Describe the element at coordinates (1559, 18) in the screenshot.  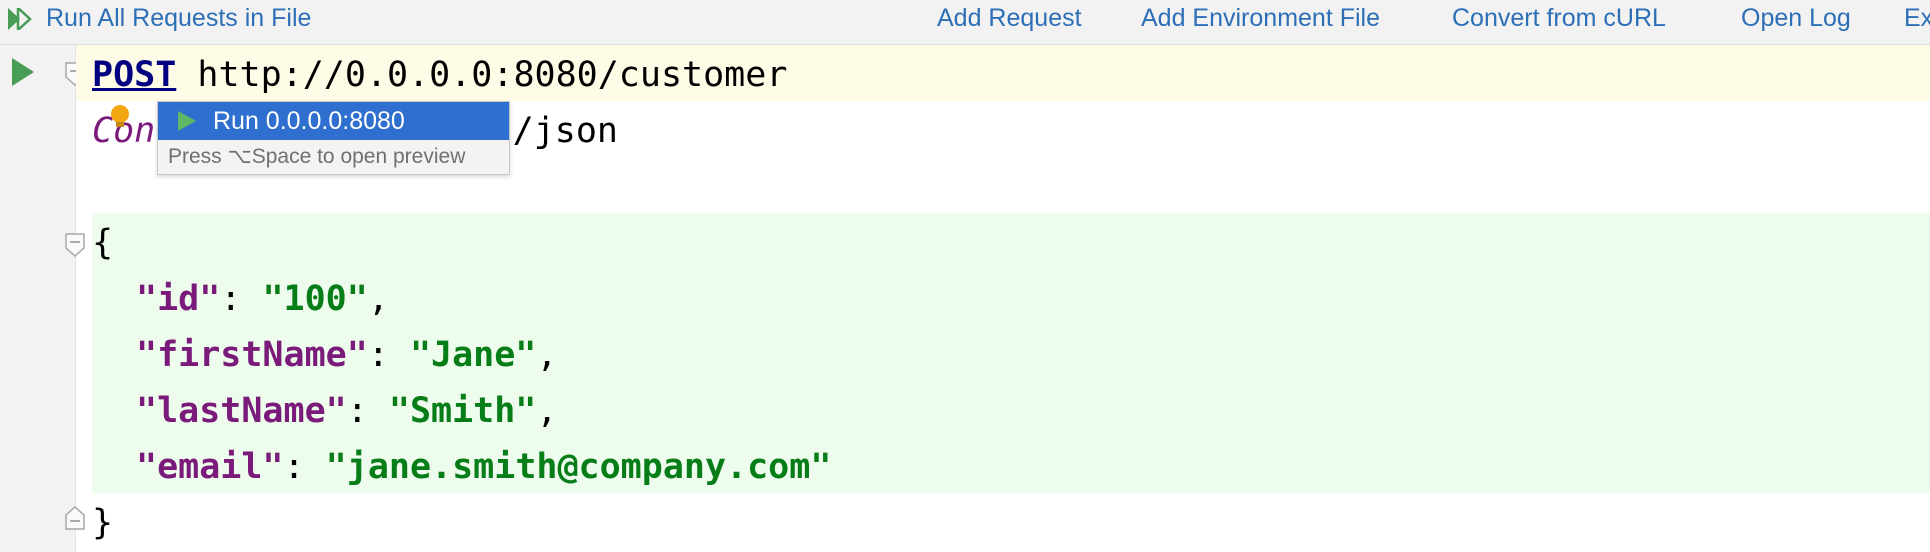
I see `convert-from-curl-button: Convert from cURL` at that location.